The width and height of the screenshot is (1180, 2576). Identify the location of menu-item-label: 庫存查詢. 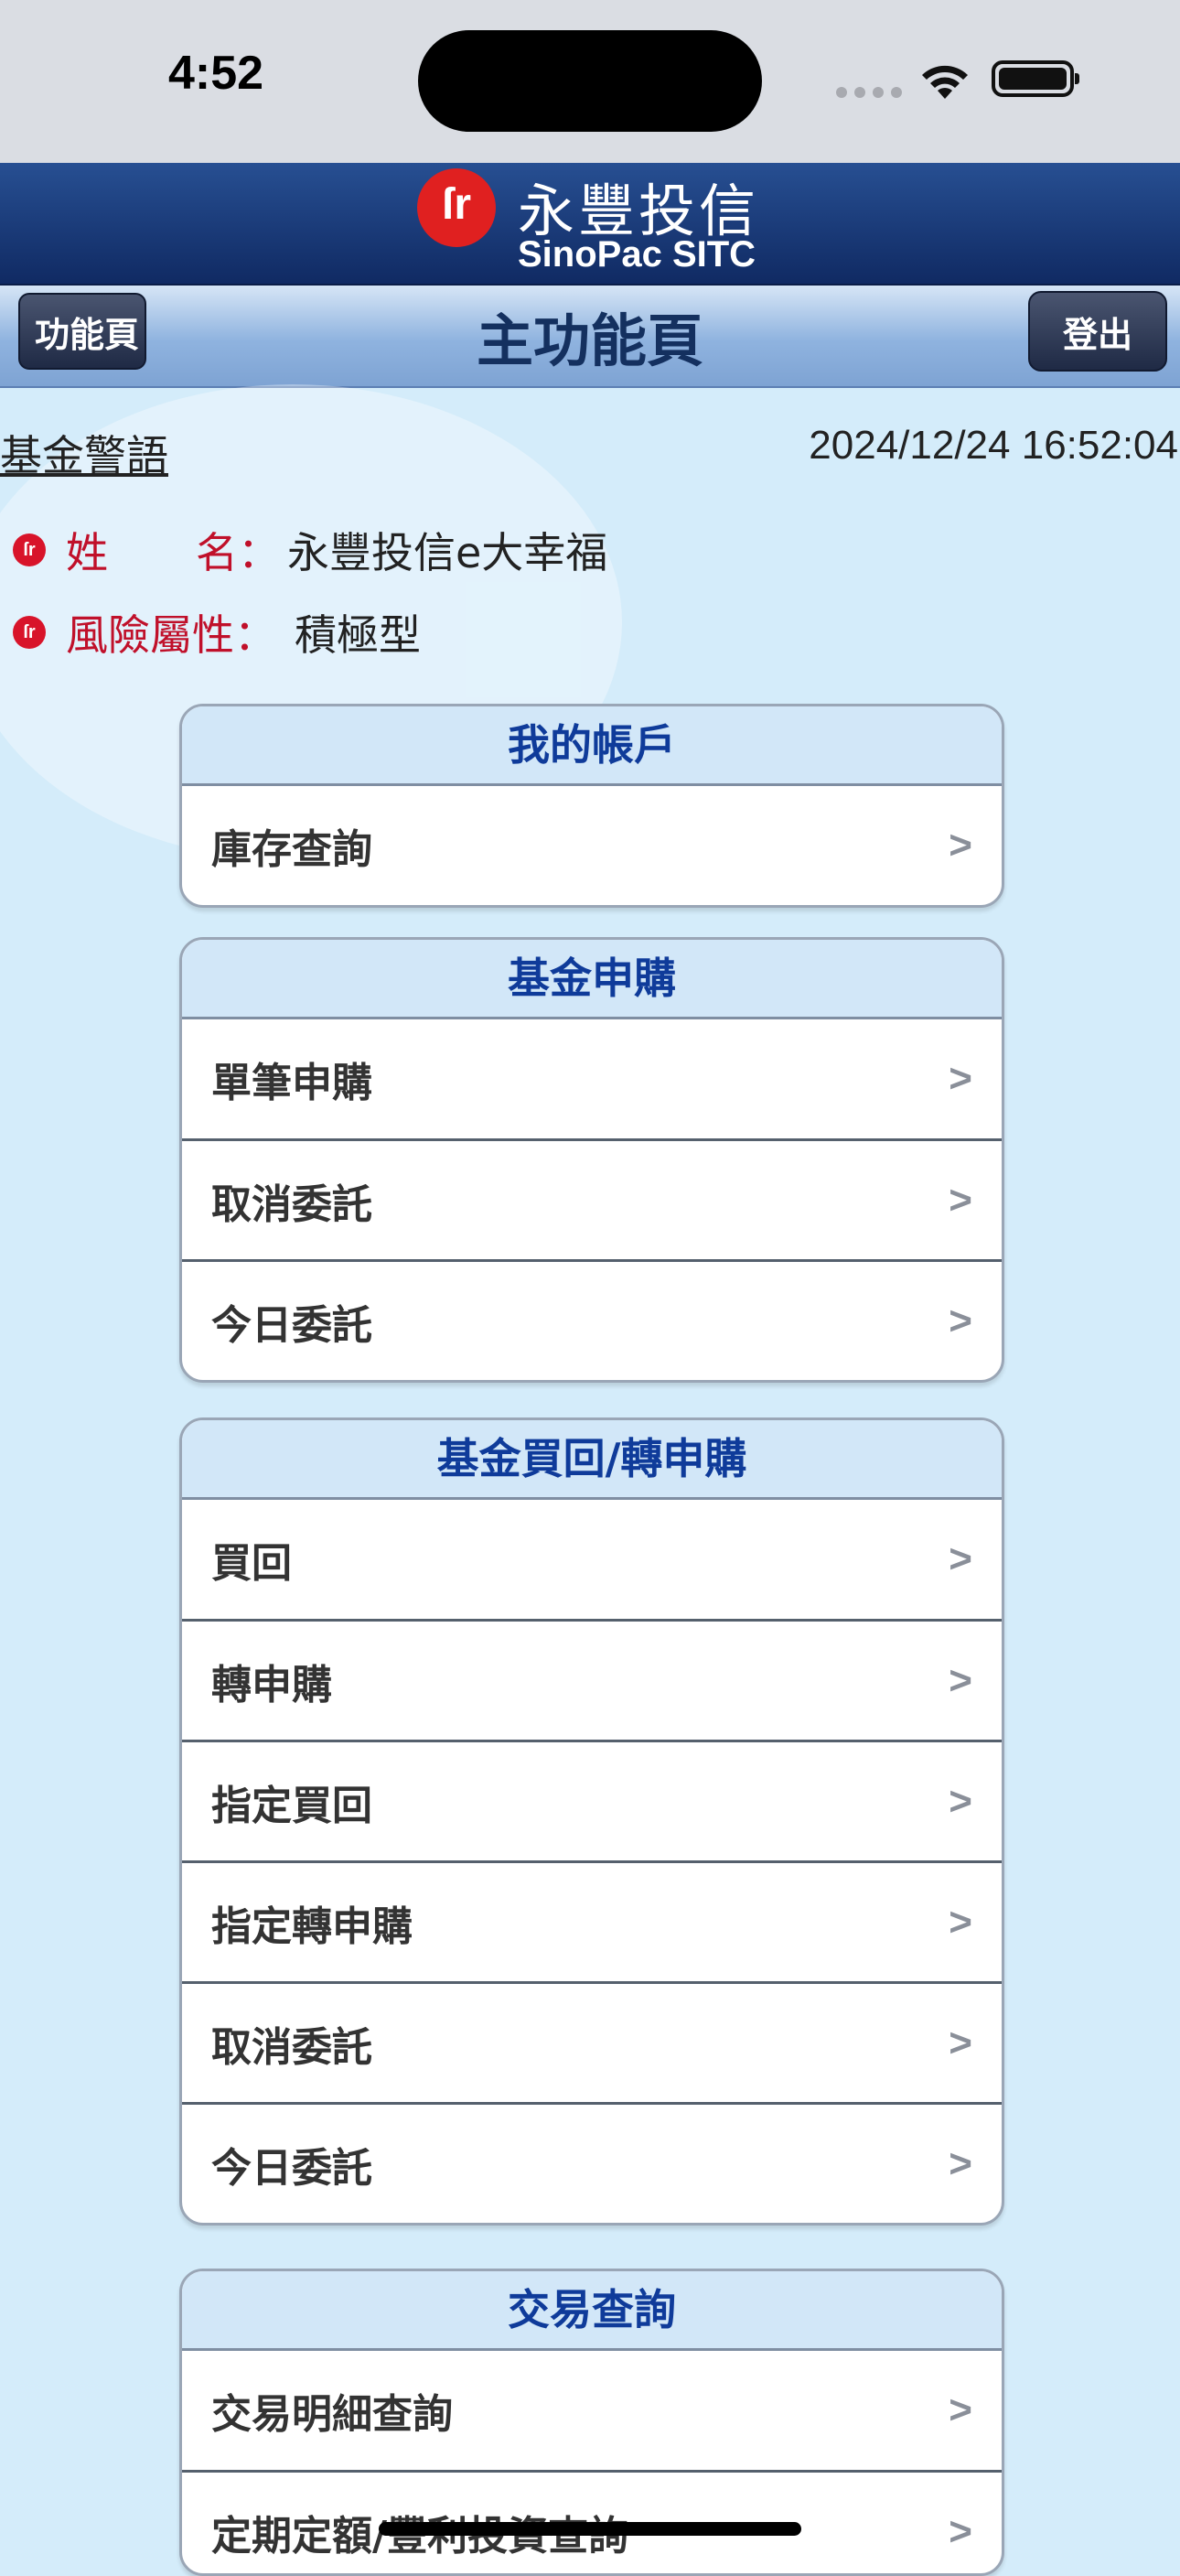
(291, 849).